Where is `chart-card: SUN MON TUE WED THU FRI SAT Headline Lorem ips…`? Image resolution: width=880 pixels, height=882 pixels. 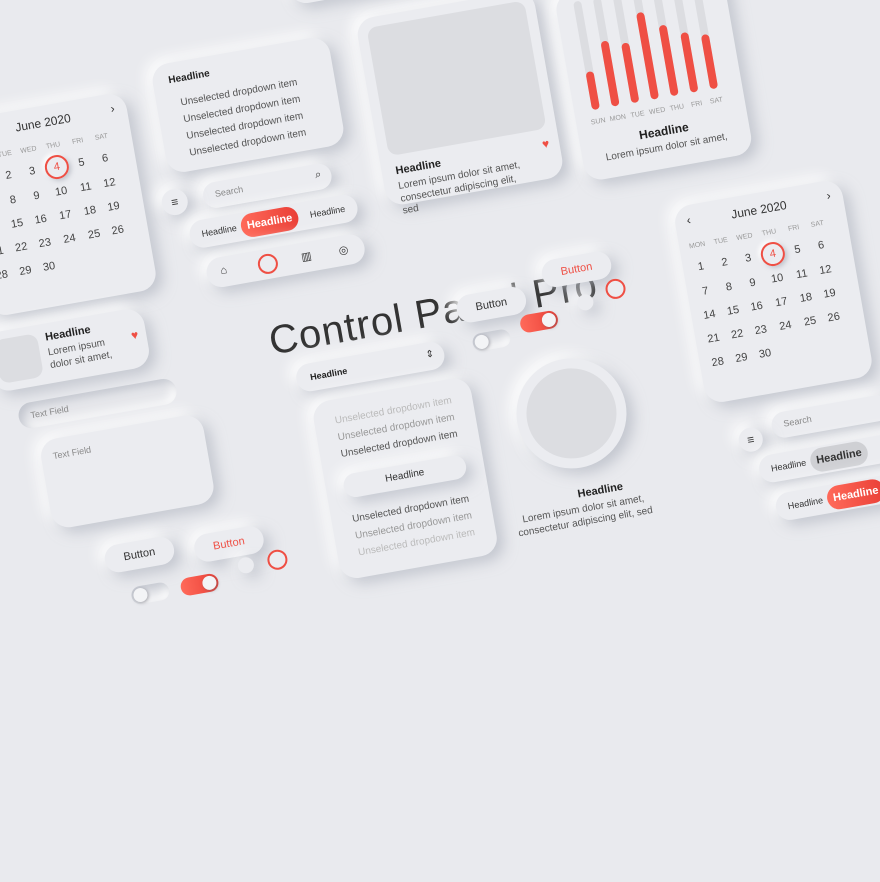
chart-card: SUN MON TUE WED THU FRI SAT Headline Lorem ips… is located at coordinates (653, 91).